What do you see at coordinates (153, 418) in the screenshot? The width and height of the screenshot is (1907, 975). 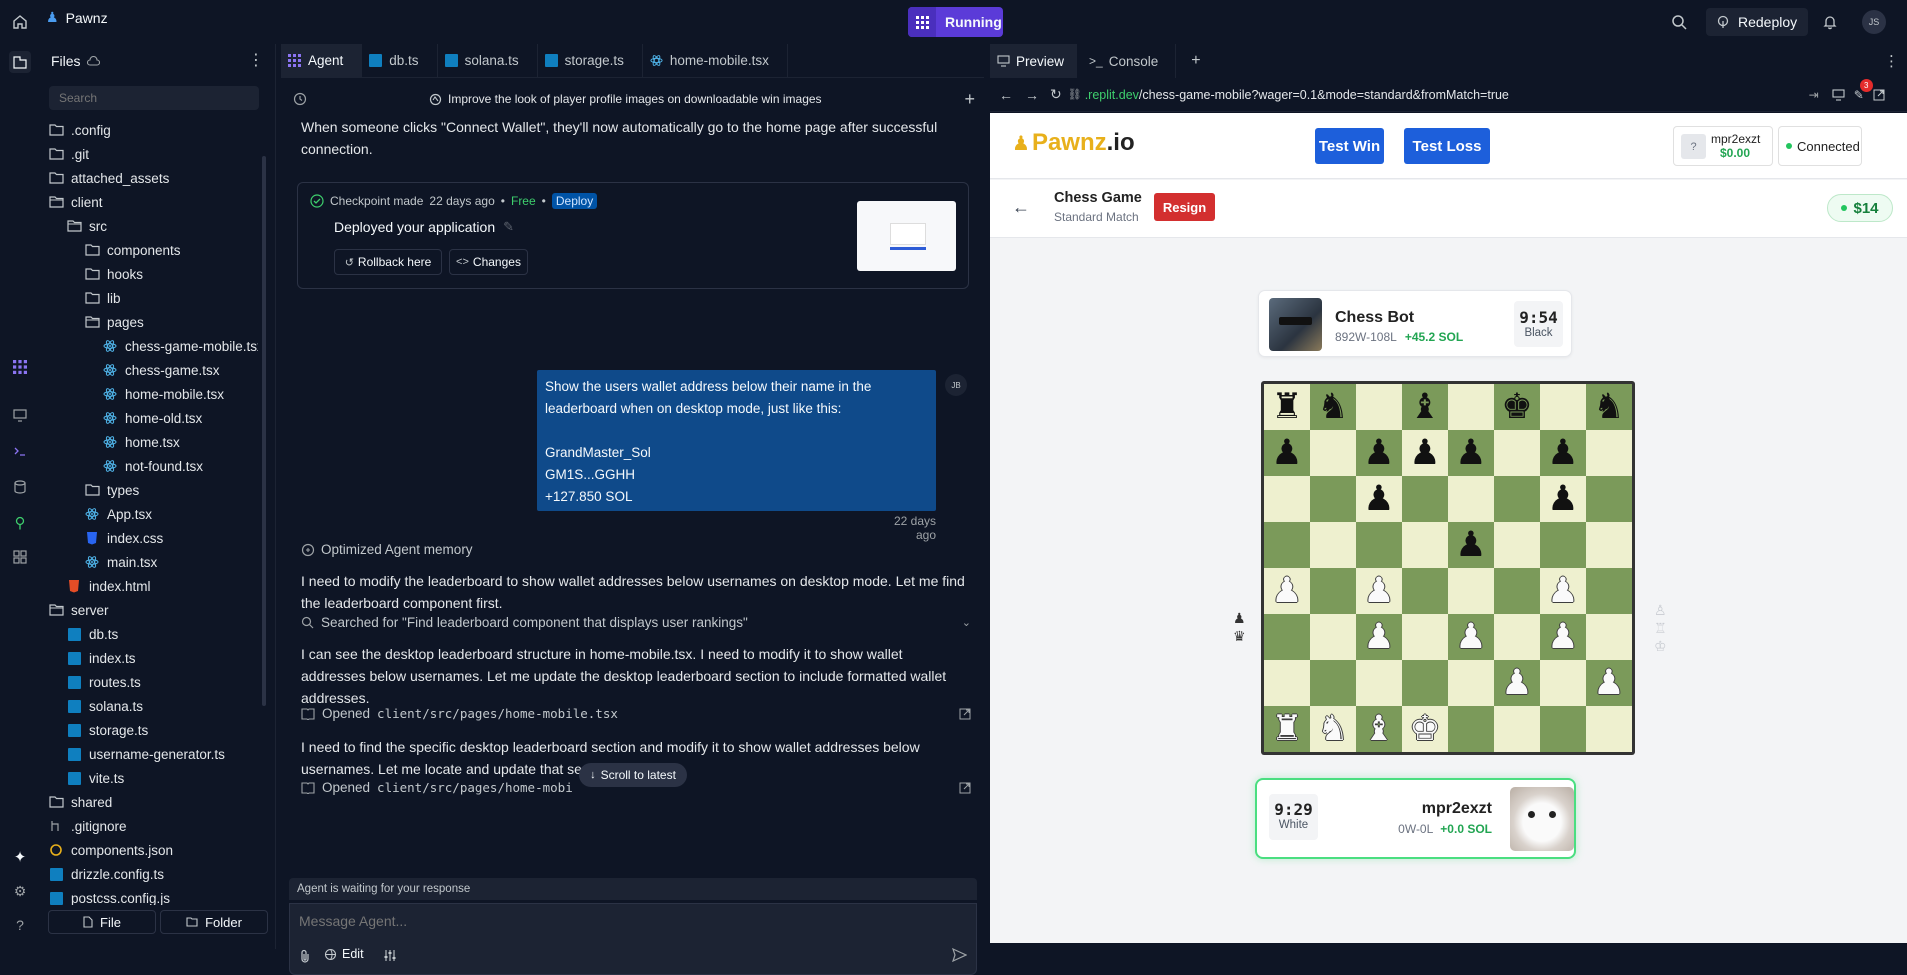 I see `tree-file: home-old.tsx` at bounding box center [153, 418].